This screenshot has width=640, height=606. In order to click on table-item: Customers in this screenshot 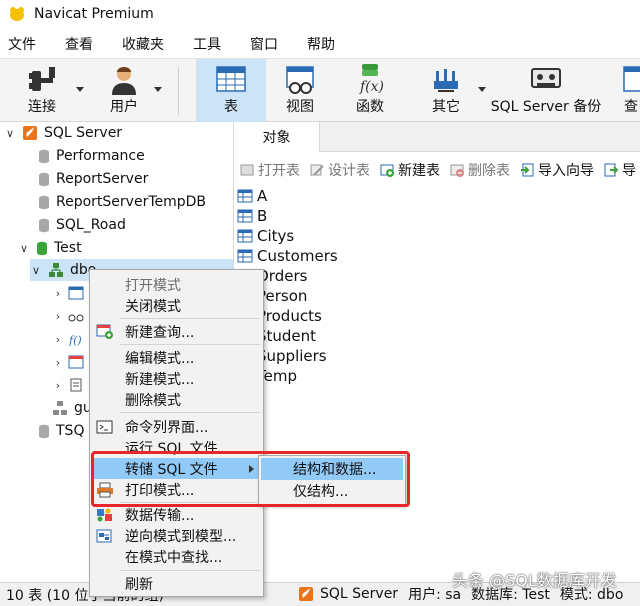, I will do `click(287, 256)`.